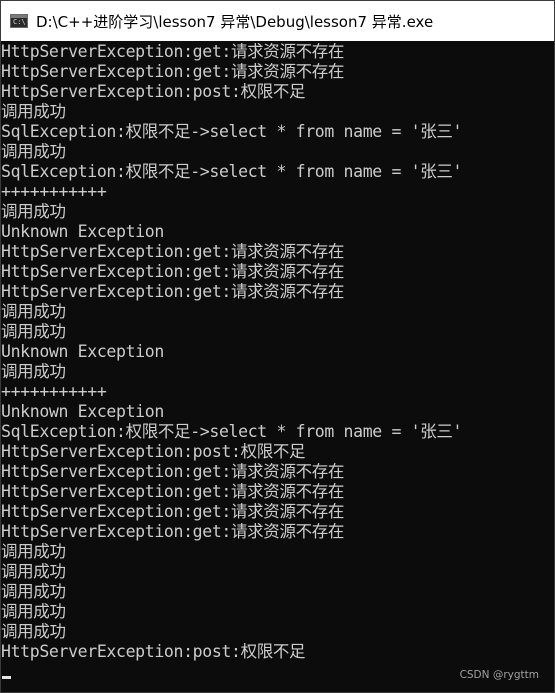 The image size is (555, 693). Describe the element at coordinates (499, 675) in the screenshot. I see `watermark: CSDN @rygttm` at that location.